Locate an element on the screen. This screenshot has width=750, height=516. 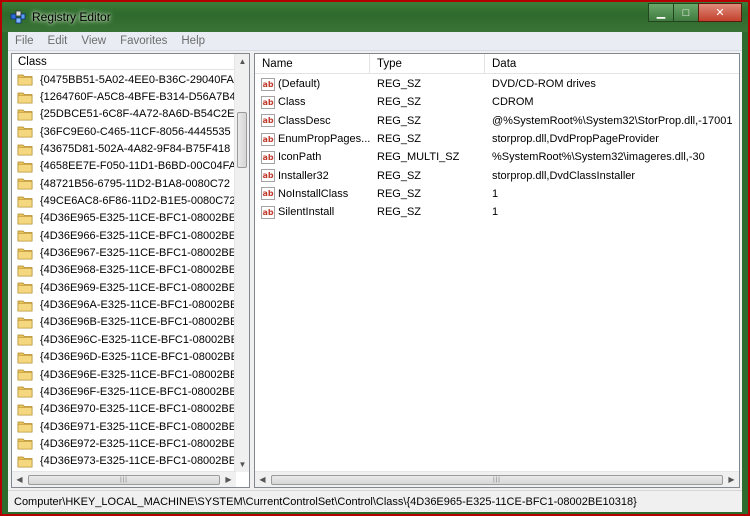
close-button: ✕ is located at coordinates (720, 12).